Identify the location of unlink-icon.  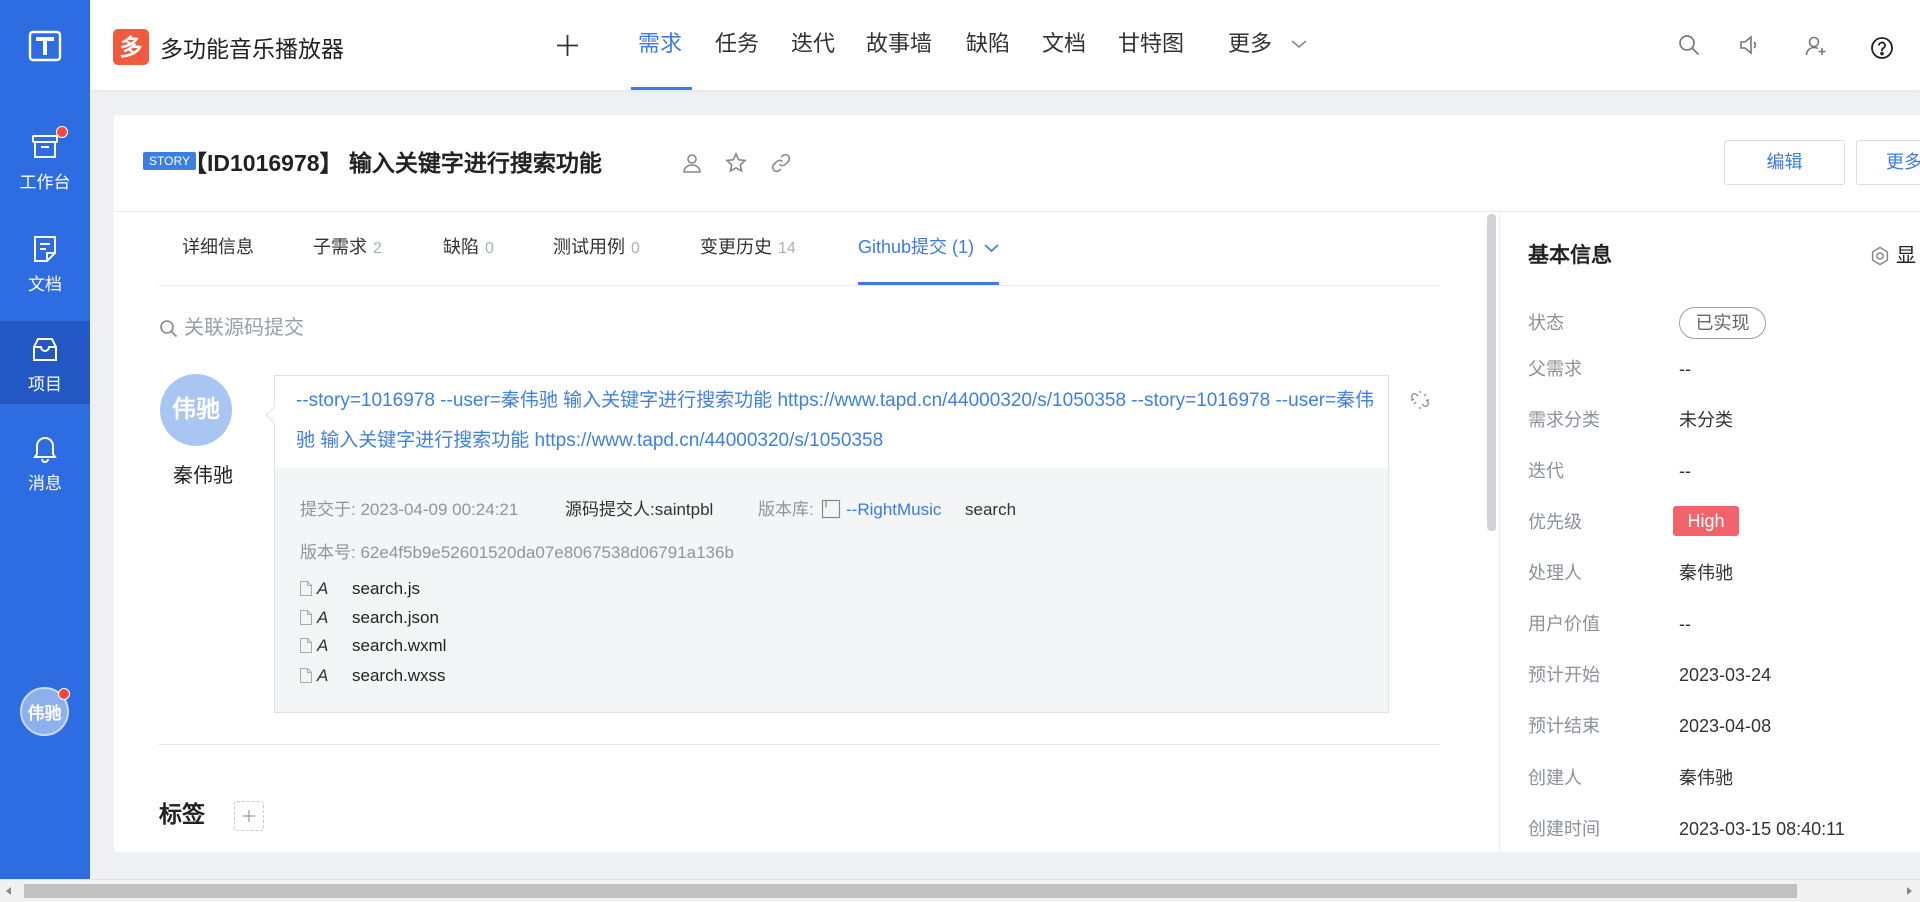
(1420, 400).